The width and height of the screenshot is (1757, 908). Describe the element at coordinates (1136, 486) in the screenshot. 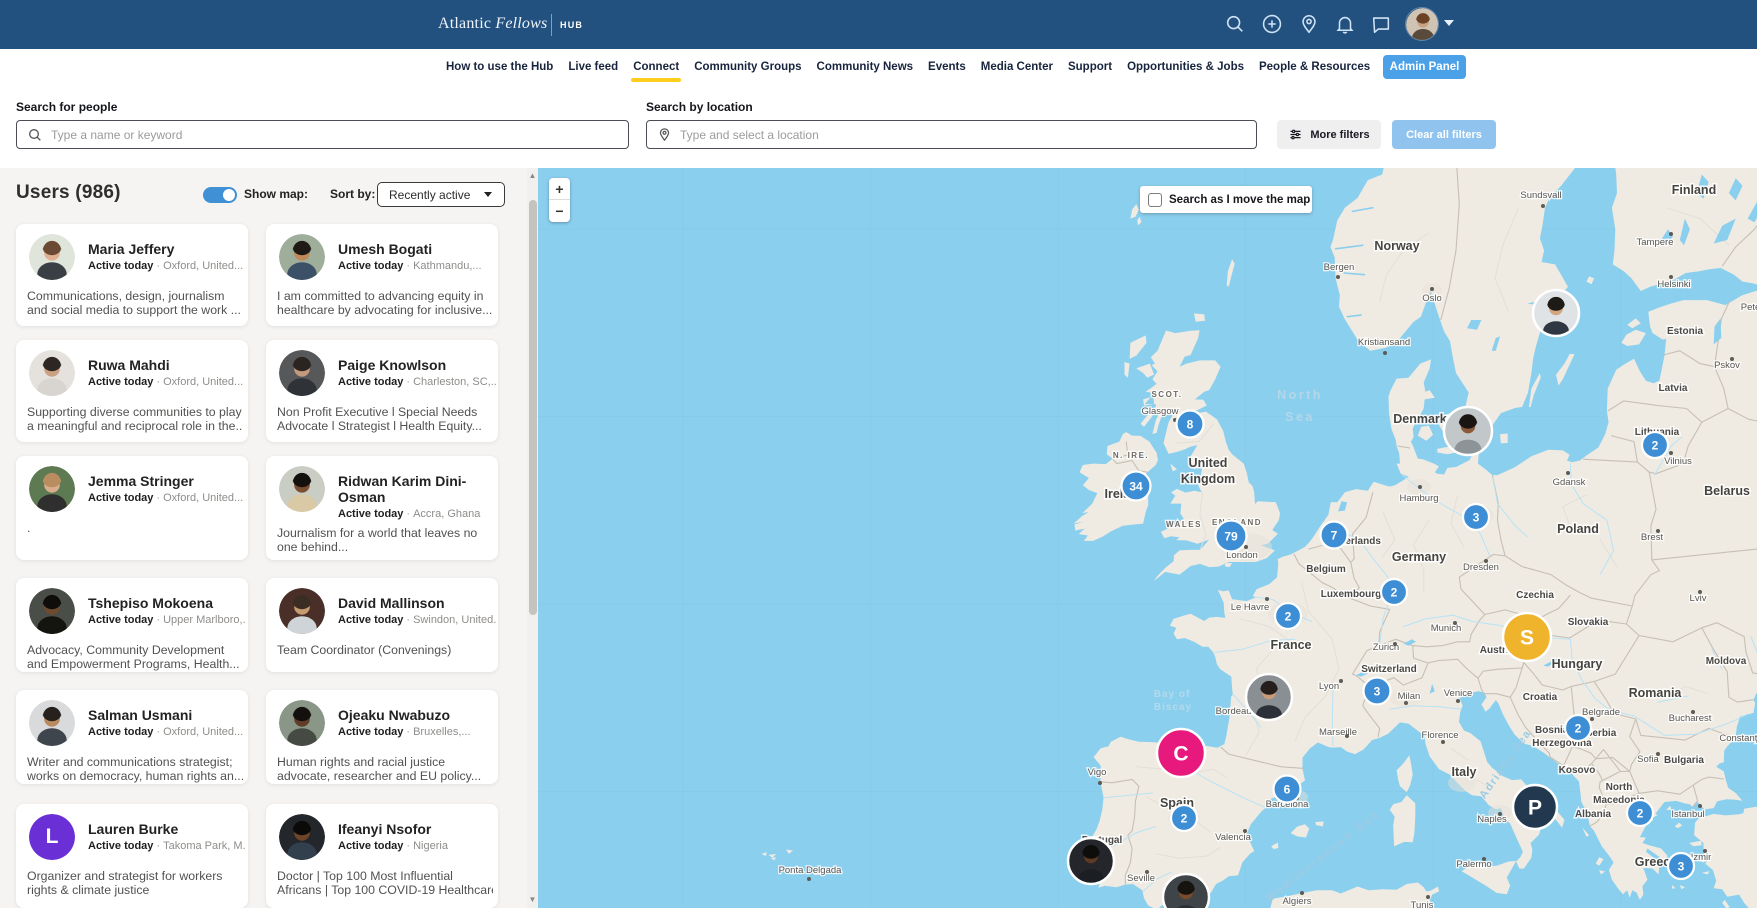

I see `svg-text: 34` at that location.